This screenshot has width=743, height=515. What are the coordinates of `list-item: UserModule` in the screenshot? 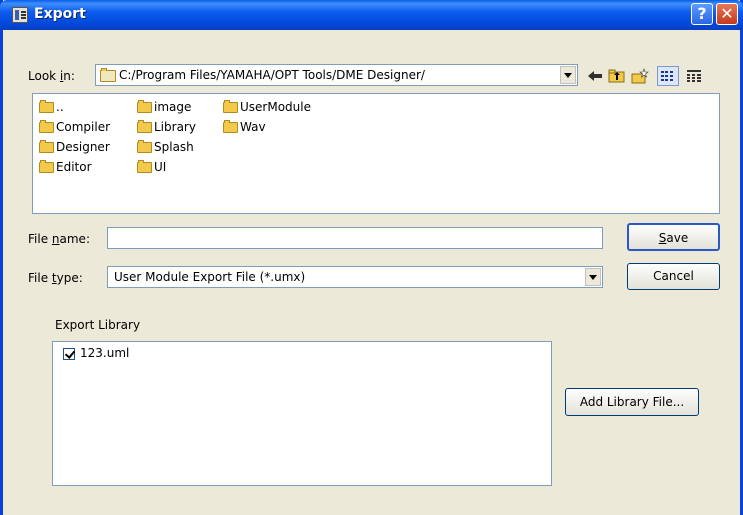 It's located at (267, 107).